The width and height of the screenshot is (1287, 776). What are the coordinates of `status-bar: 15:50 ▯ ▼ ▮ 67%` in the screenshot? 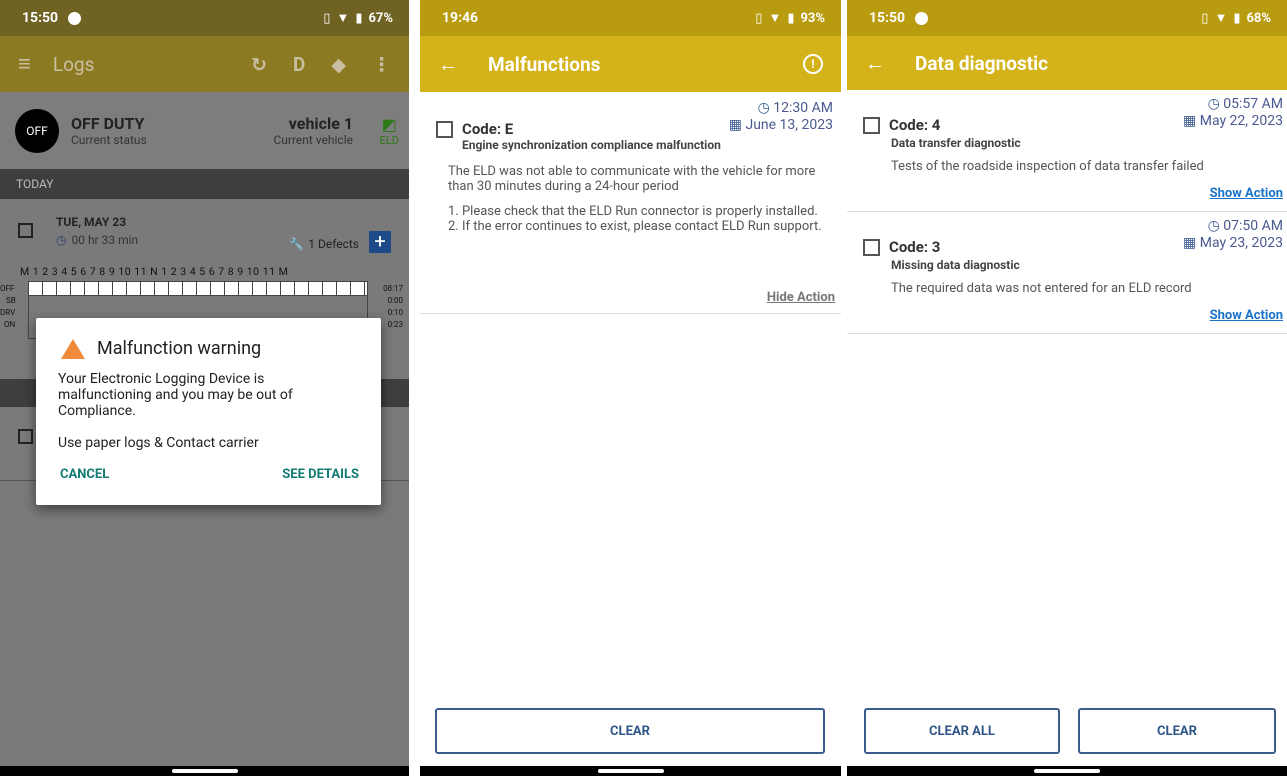 It's located at (204, 18).